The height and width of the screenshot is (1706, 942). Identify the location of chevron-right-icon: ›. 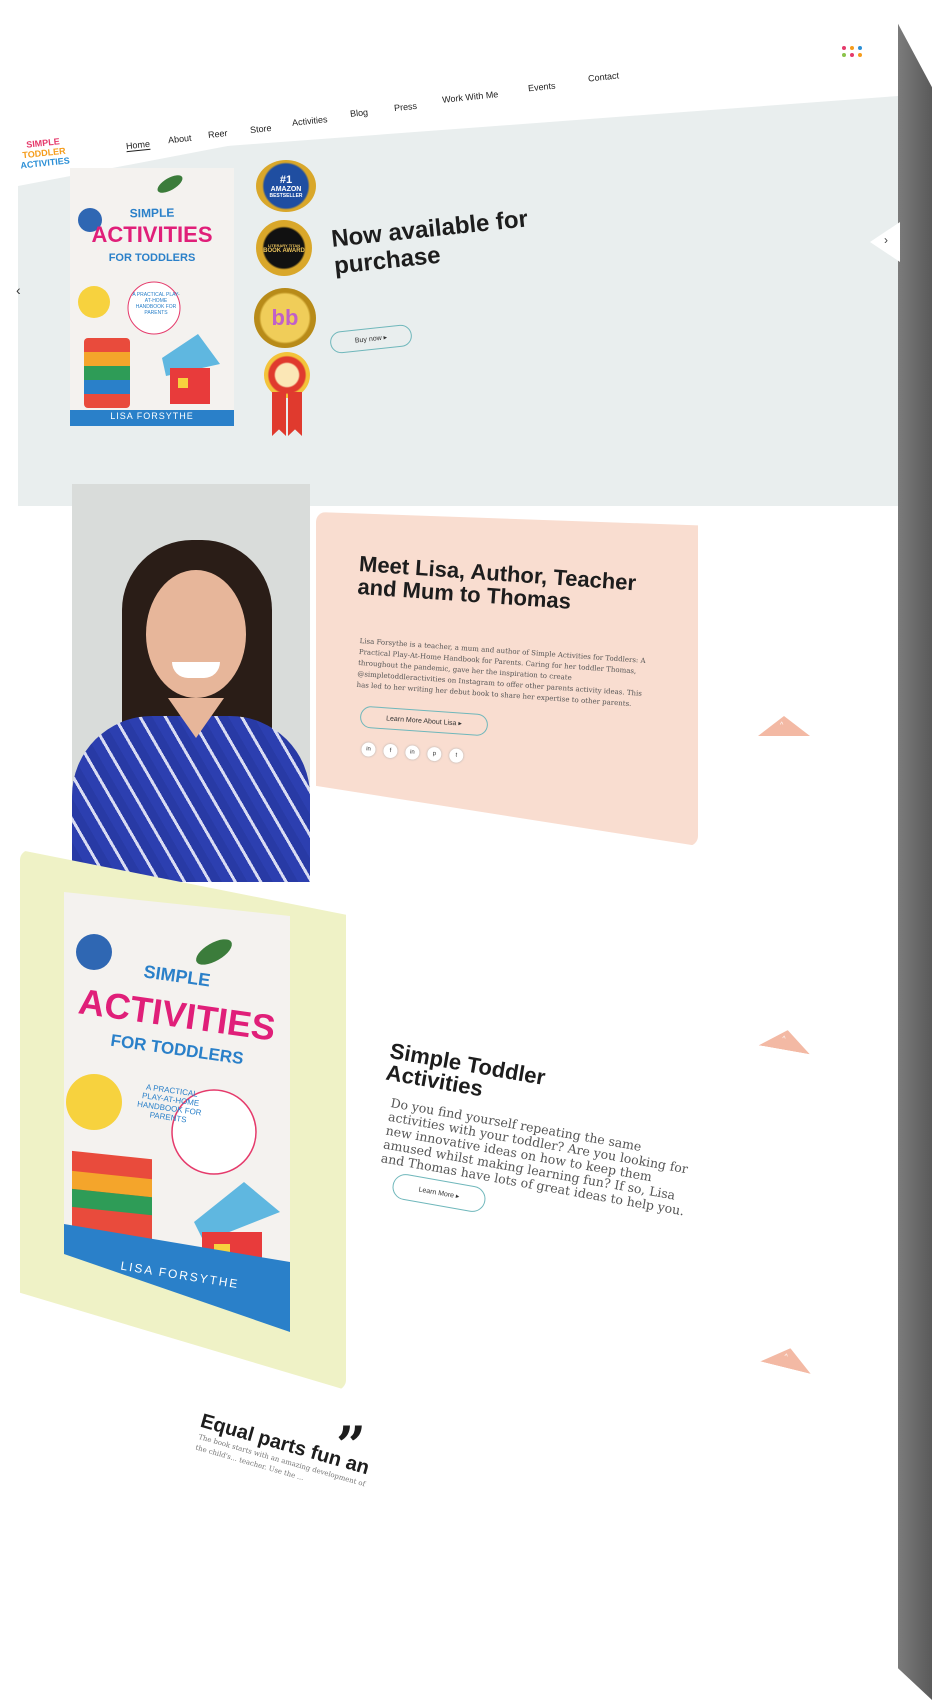
(886, 240).